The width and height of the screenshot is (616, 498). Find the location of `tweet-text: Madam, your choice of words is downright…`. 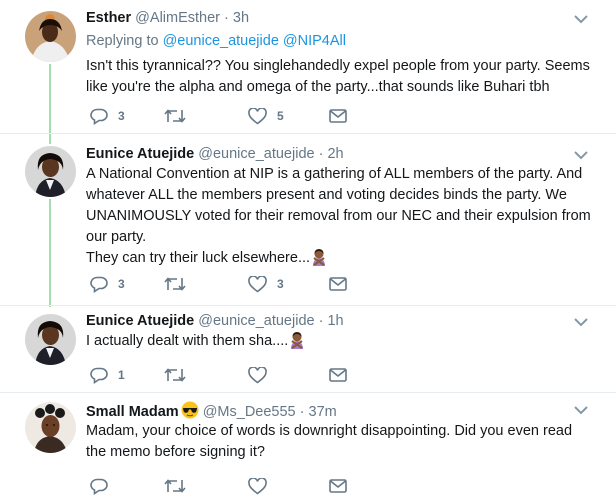

tweet-text: Madam, your choice of words is downright… is located at coordinates (338, 442).